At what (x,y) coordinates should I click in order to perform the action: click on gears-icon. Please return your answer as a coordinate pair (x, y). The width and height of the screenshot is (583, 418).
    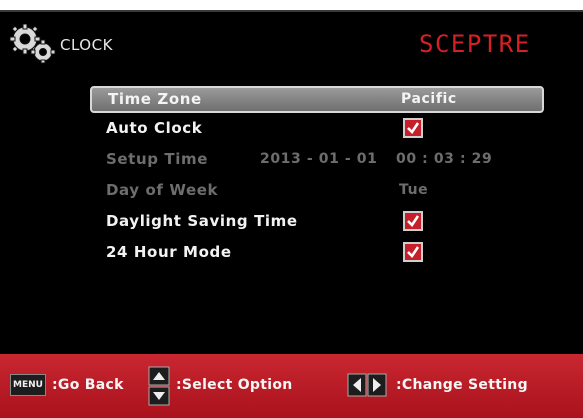
    Looking at the image, I should click on (33, 43).